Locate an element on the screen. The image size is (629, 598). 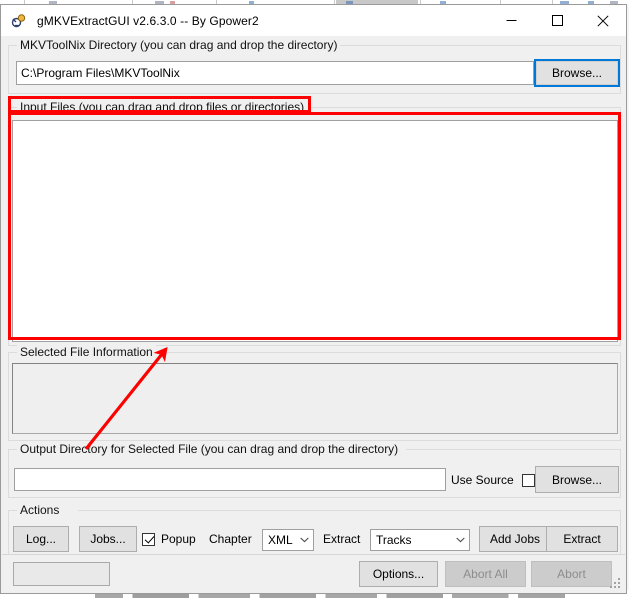
use-source-checkbox-wrap: Use Source is located at coordinates (493, 480).